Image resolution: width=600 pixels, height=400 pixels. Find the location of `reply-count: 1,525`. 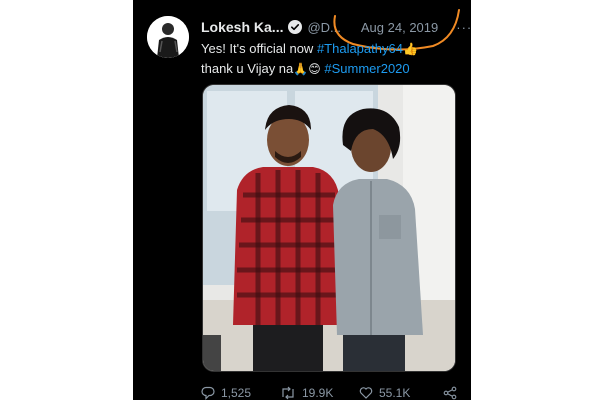

reply-count: 1,525 is located at coordinates (236, 393).